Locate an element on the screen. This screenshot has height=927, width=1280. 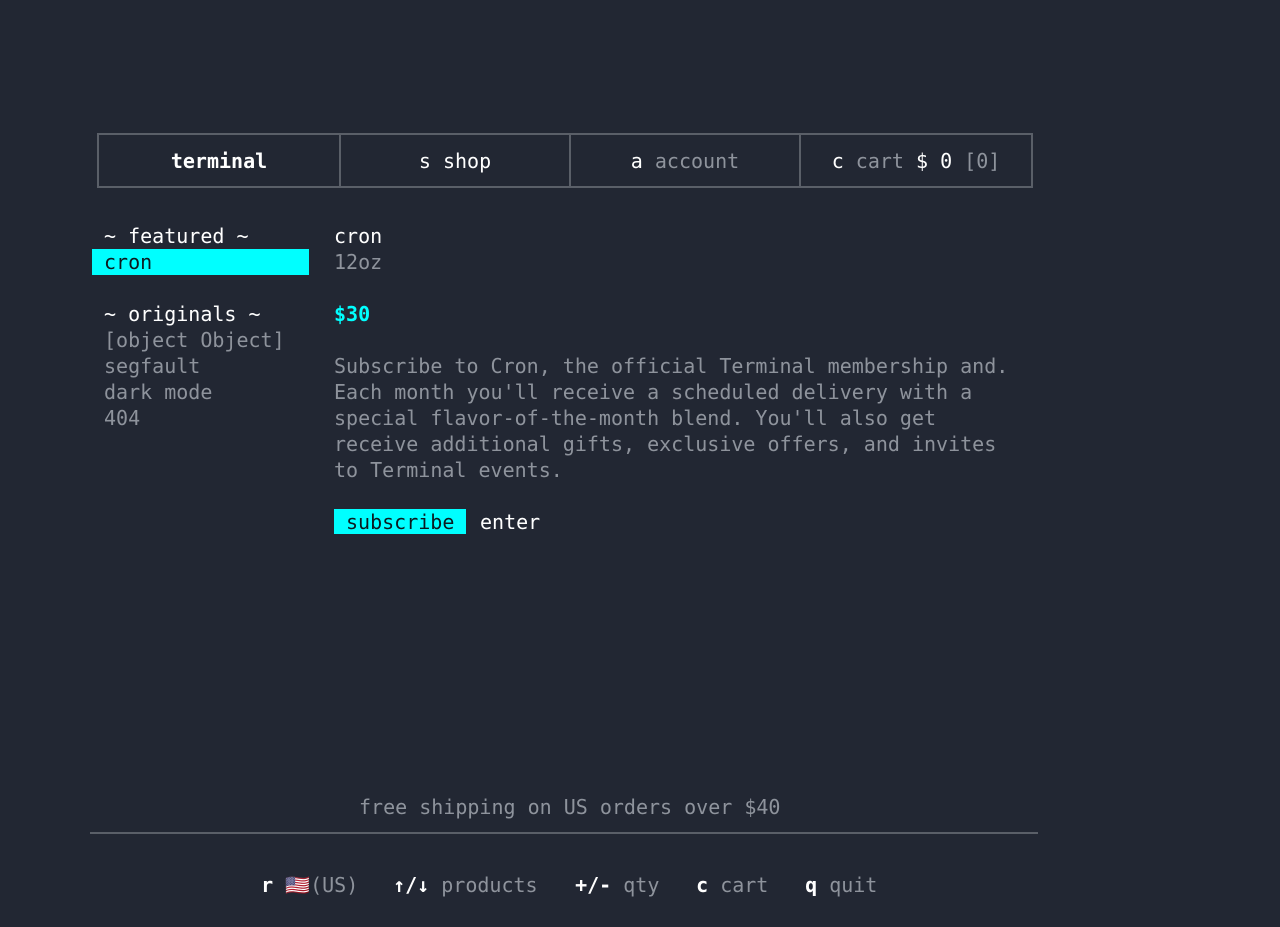
sidebar-item-404: 404 is located at coordinates (122, 418).